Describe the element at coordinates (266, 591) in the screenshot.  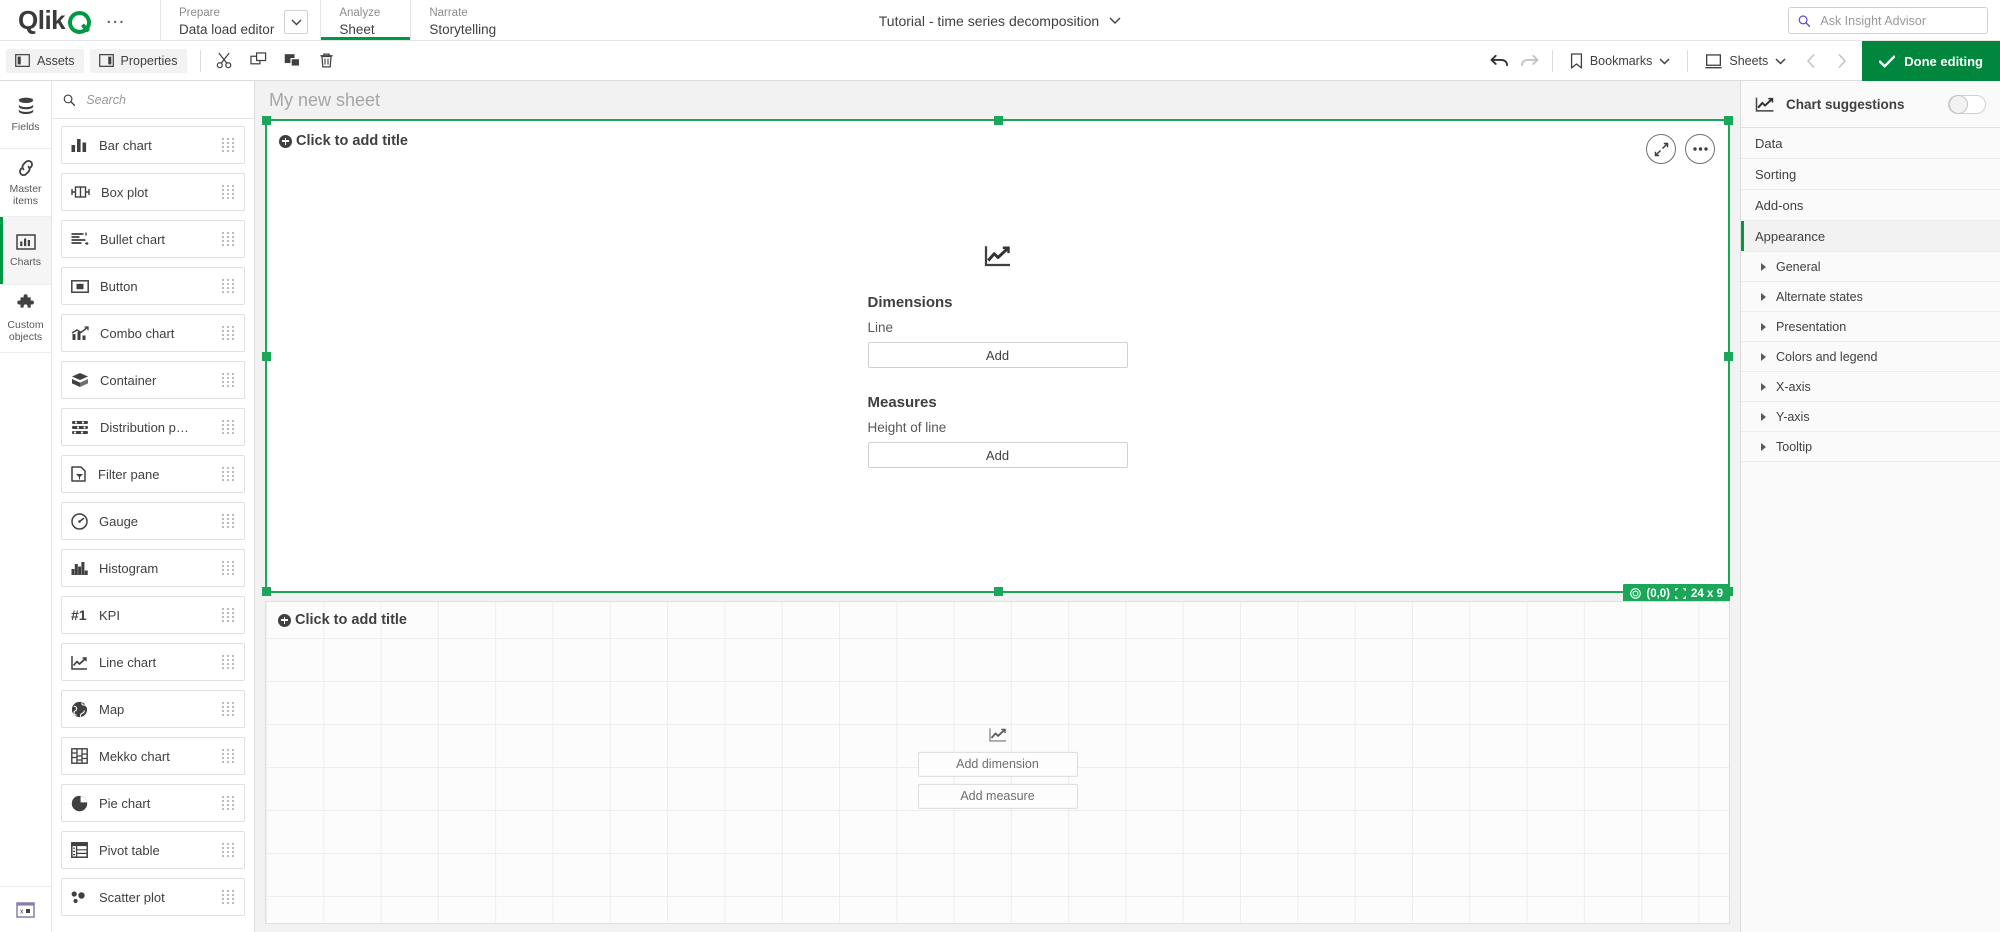
I see `resize-handle-sw` at that location.